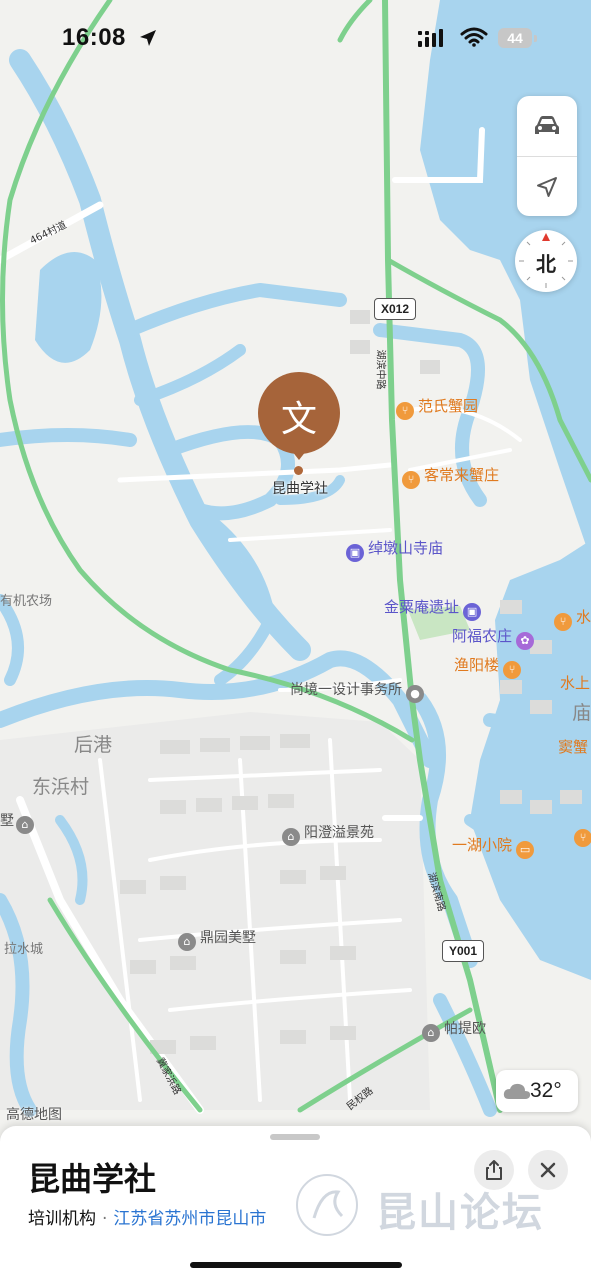 The image size is (591, 1280). I want to click on status-time: 16:08, so click(94, 37).